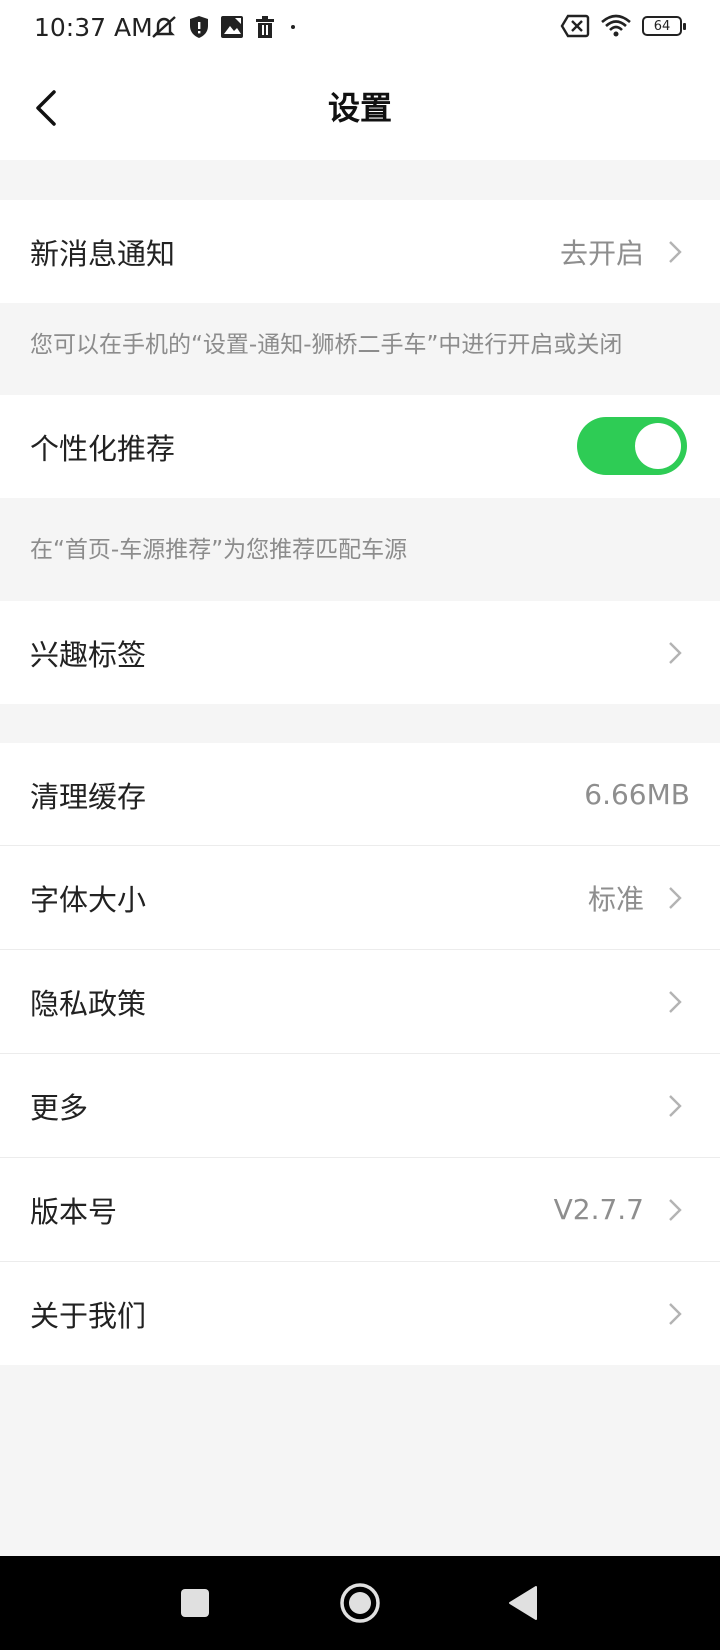 Image resolution: width=720 pixels, height=1650 pixels. Describe the element at coordinates (74, 1211) in the screenshot. I see `version-label: 版本号` at that location.